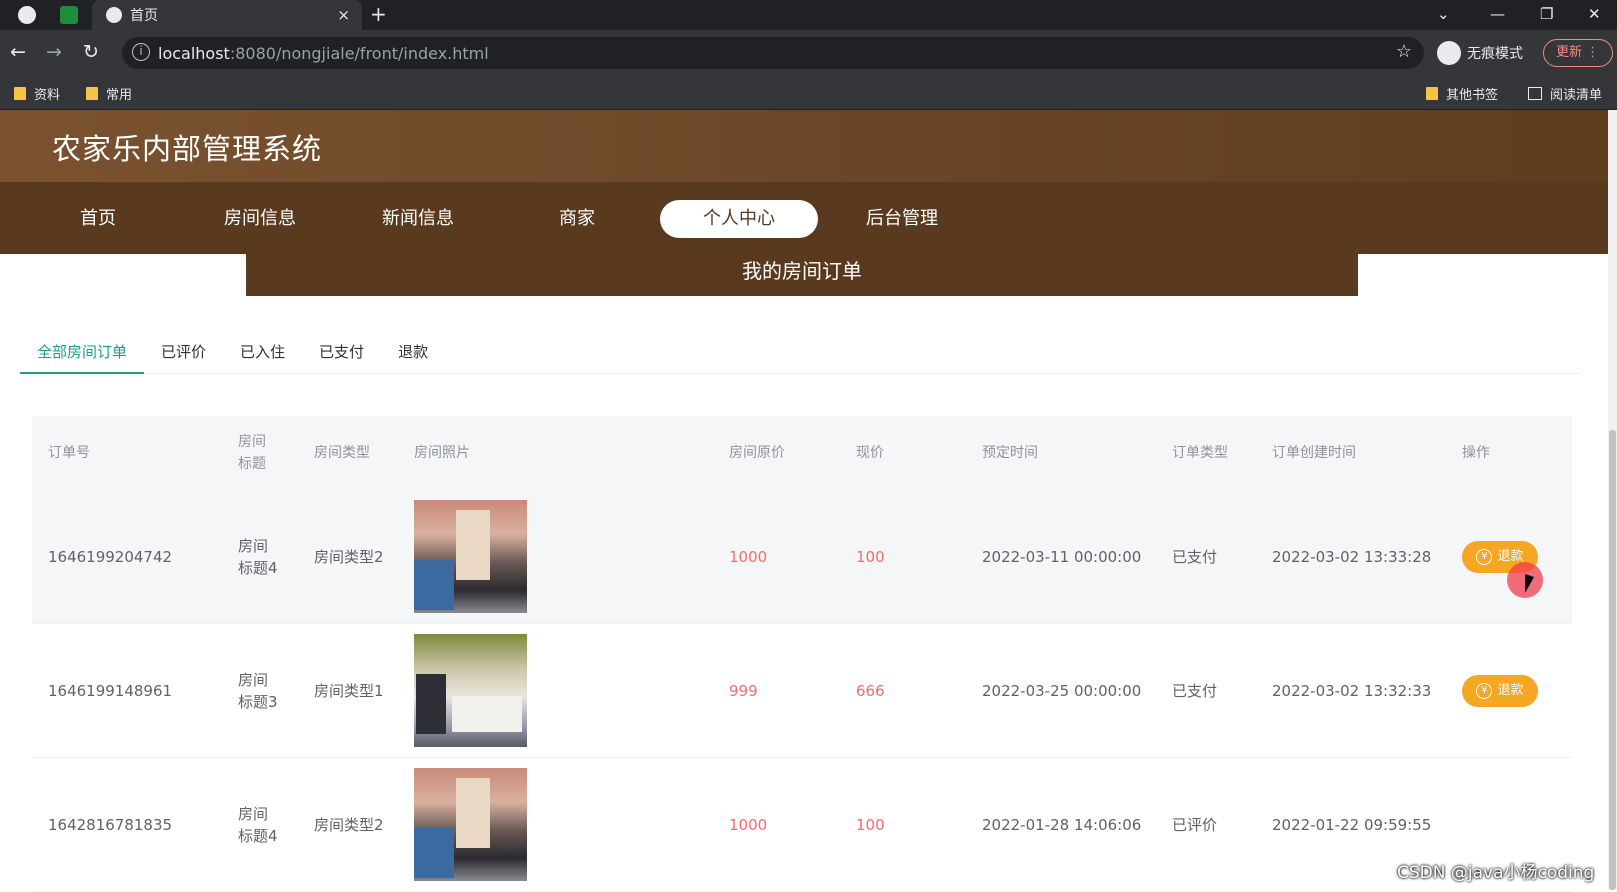  What do you see at coordinates (442, 453) in the screenshot?
I see `header-room-photo: 房间照片` at bounding box center [442, 453].